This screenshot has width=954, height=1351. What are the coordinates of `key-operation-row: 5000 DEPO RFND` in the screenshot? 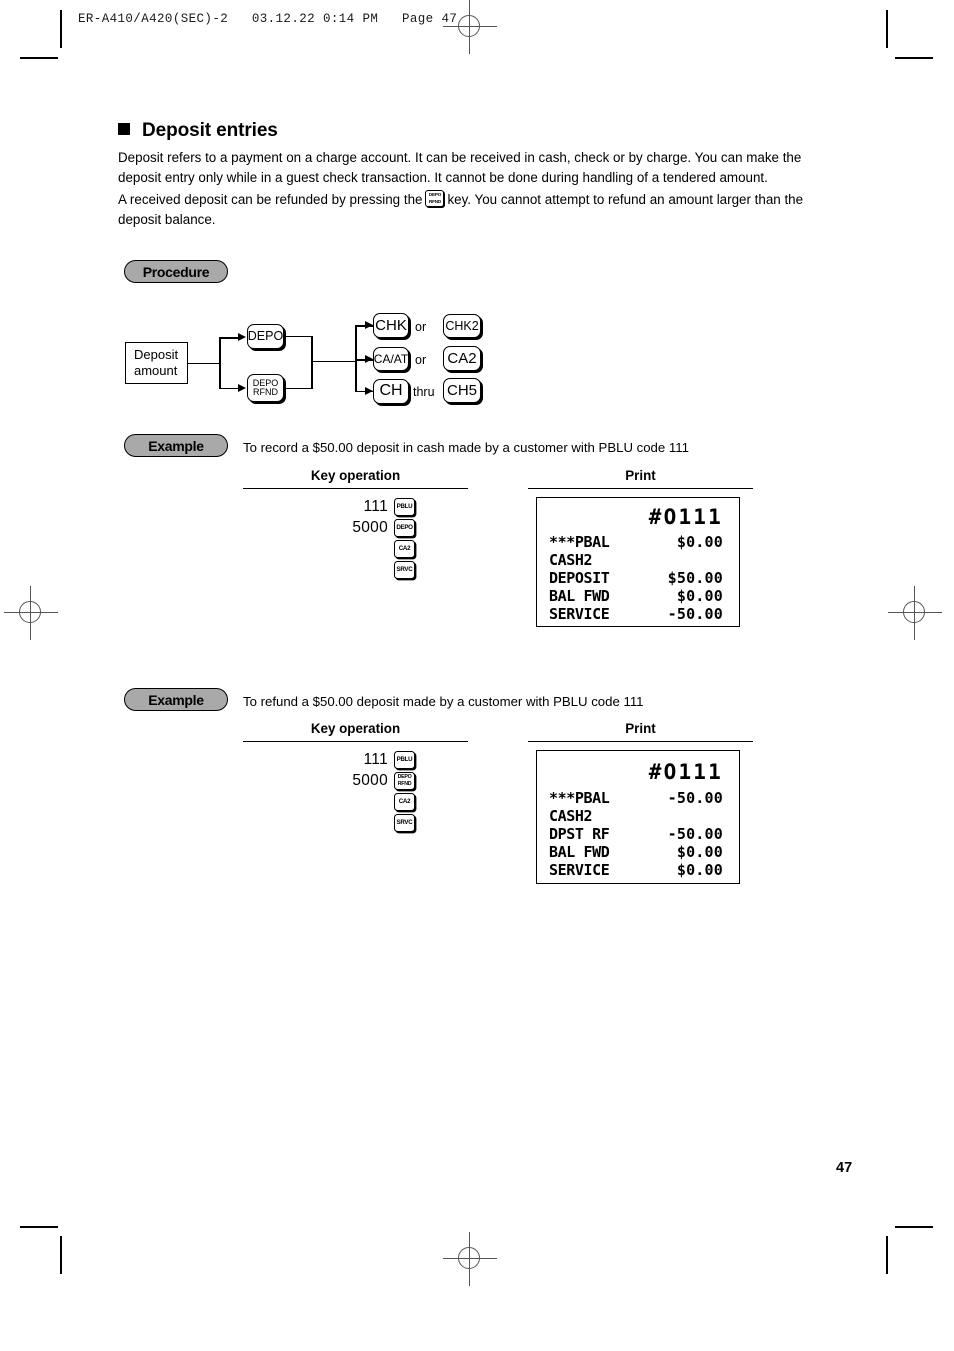 It's located at (372, 780).